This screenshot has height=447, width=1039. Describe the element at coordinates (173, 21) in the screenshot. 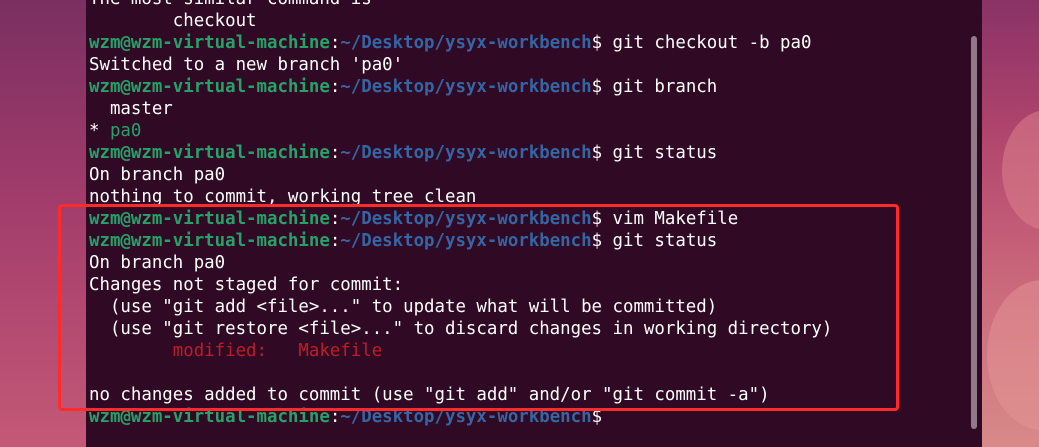

I see `output-text: checkout` at that location.